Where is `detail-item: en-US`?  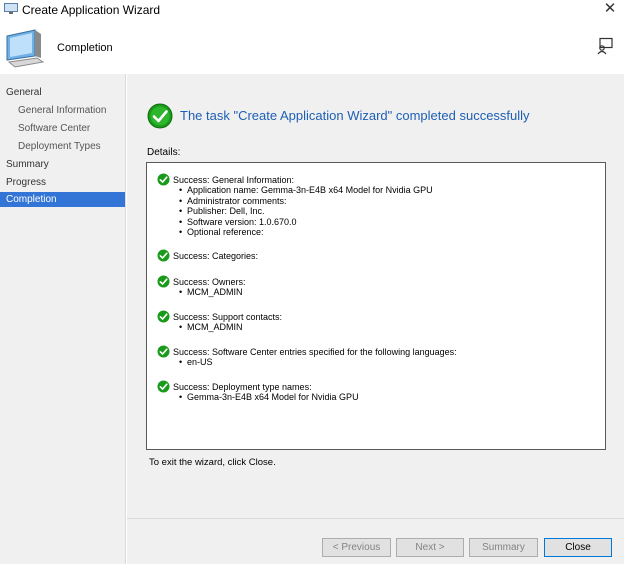 detail-item: en-US is located at coordinates (196, 362).